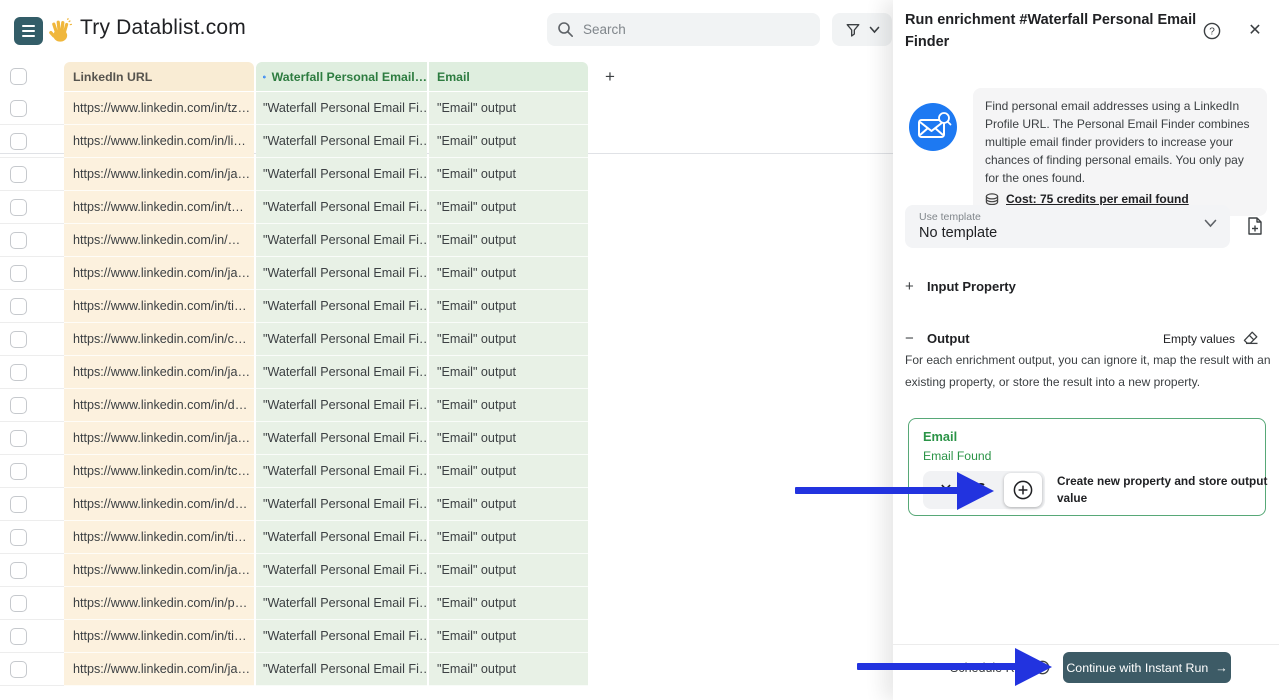  Describe the element at coordinates (1086, 286) in the screenshot. I see `input-property-section: + Input Property` at that location.